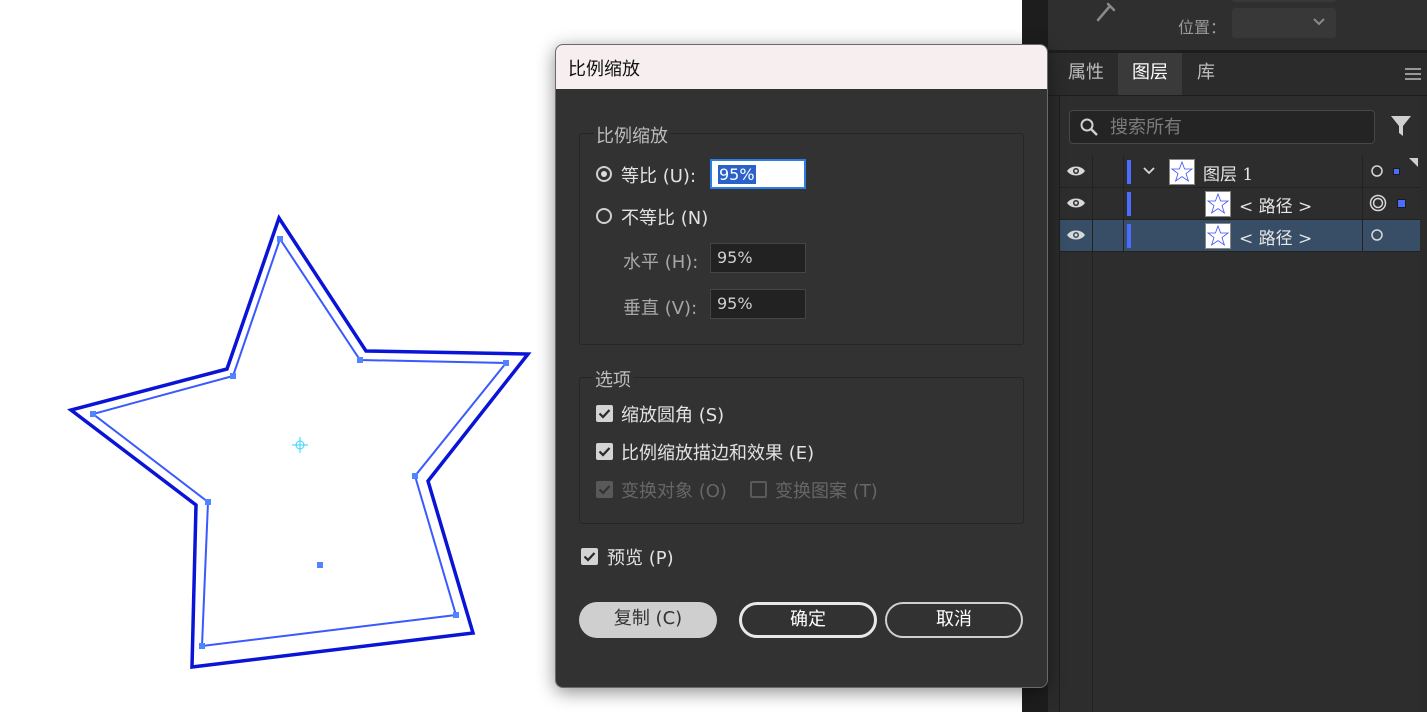 This screenshot has height=712, width=1427. Describe the element at coordinates (632, 135) in the screenshot. I see `scale-group-label: 比例缩放` at that location.